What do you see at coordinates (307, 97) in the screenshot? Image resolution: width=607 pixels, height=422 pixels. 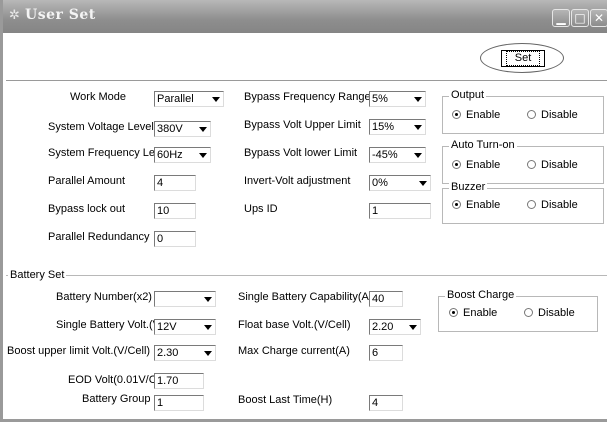 I see `bypass-freq-range-label: Bypass Frequency Range` at bounding box center [307, 97].